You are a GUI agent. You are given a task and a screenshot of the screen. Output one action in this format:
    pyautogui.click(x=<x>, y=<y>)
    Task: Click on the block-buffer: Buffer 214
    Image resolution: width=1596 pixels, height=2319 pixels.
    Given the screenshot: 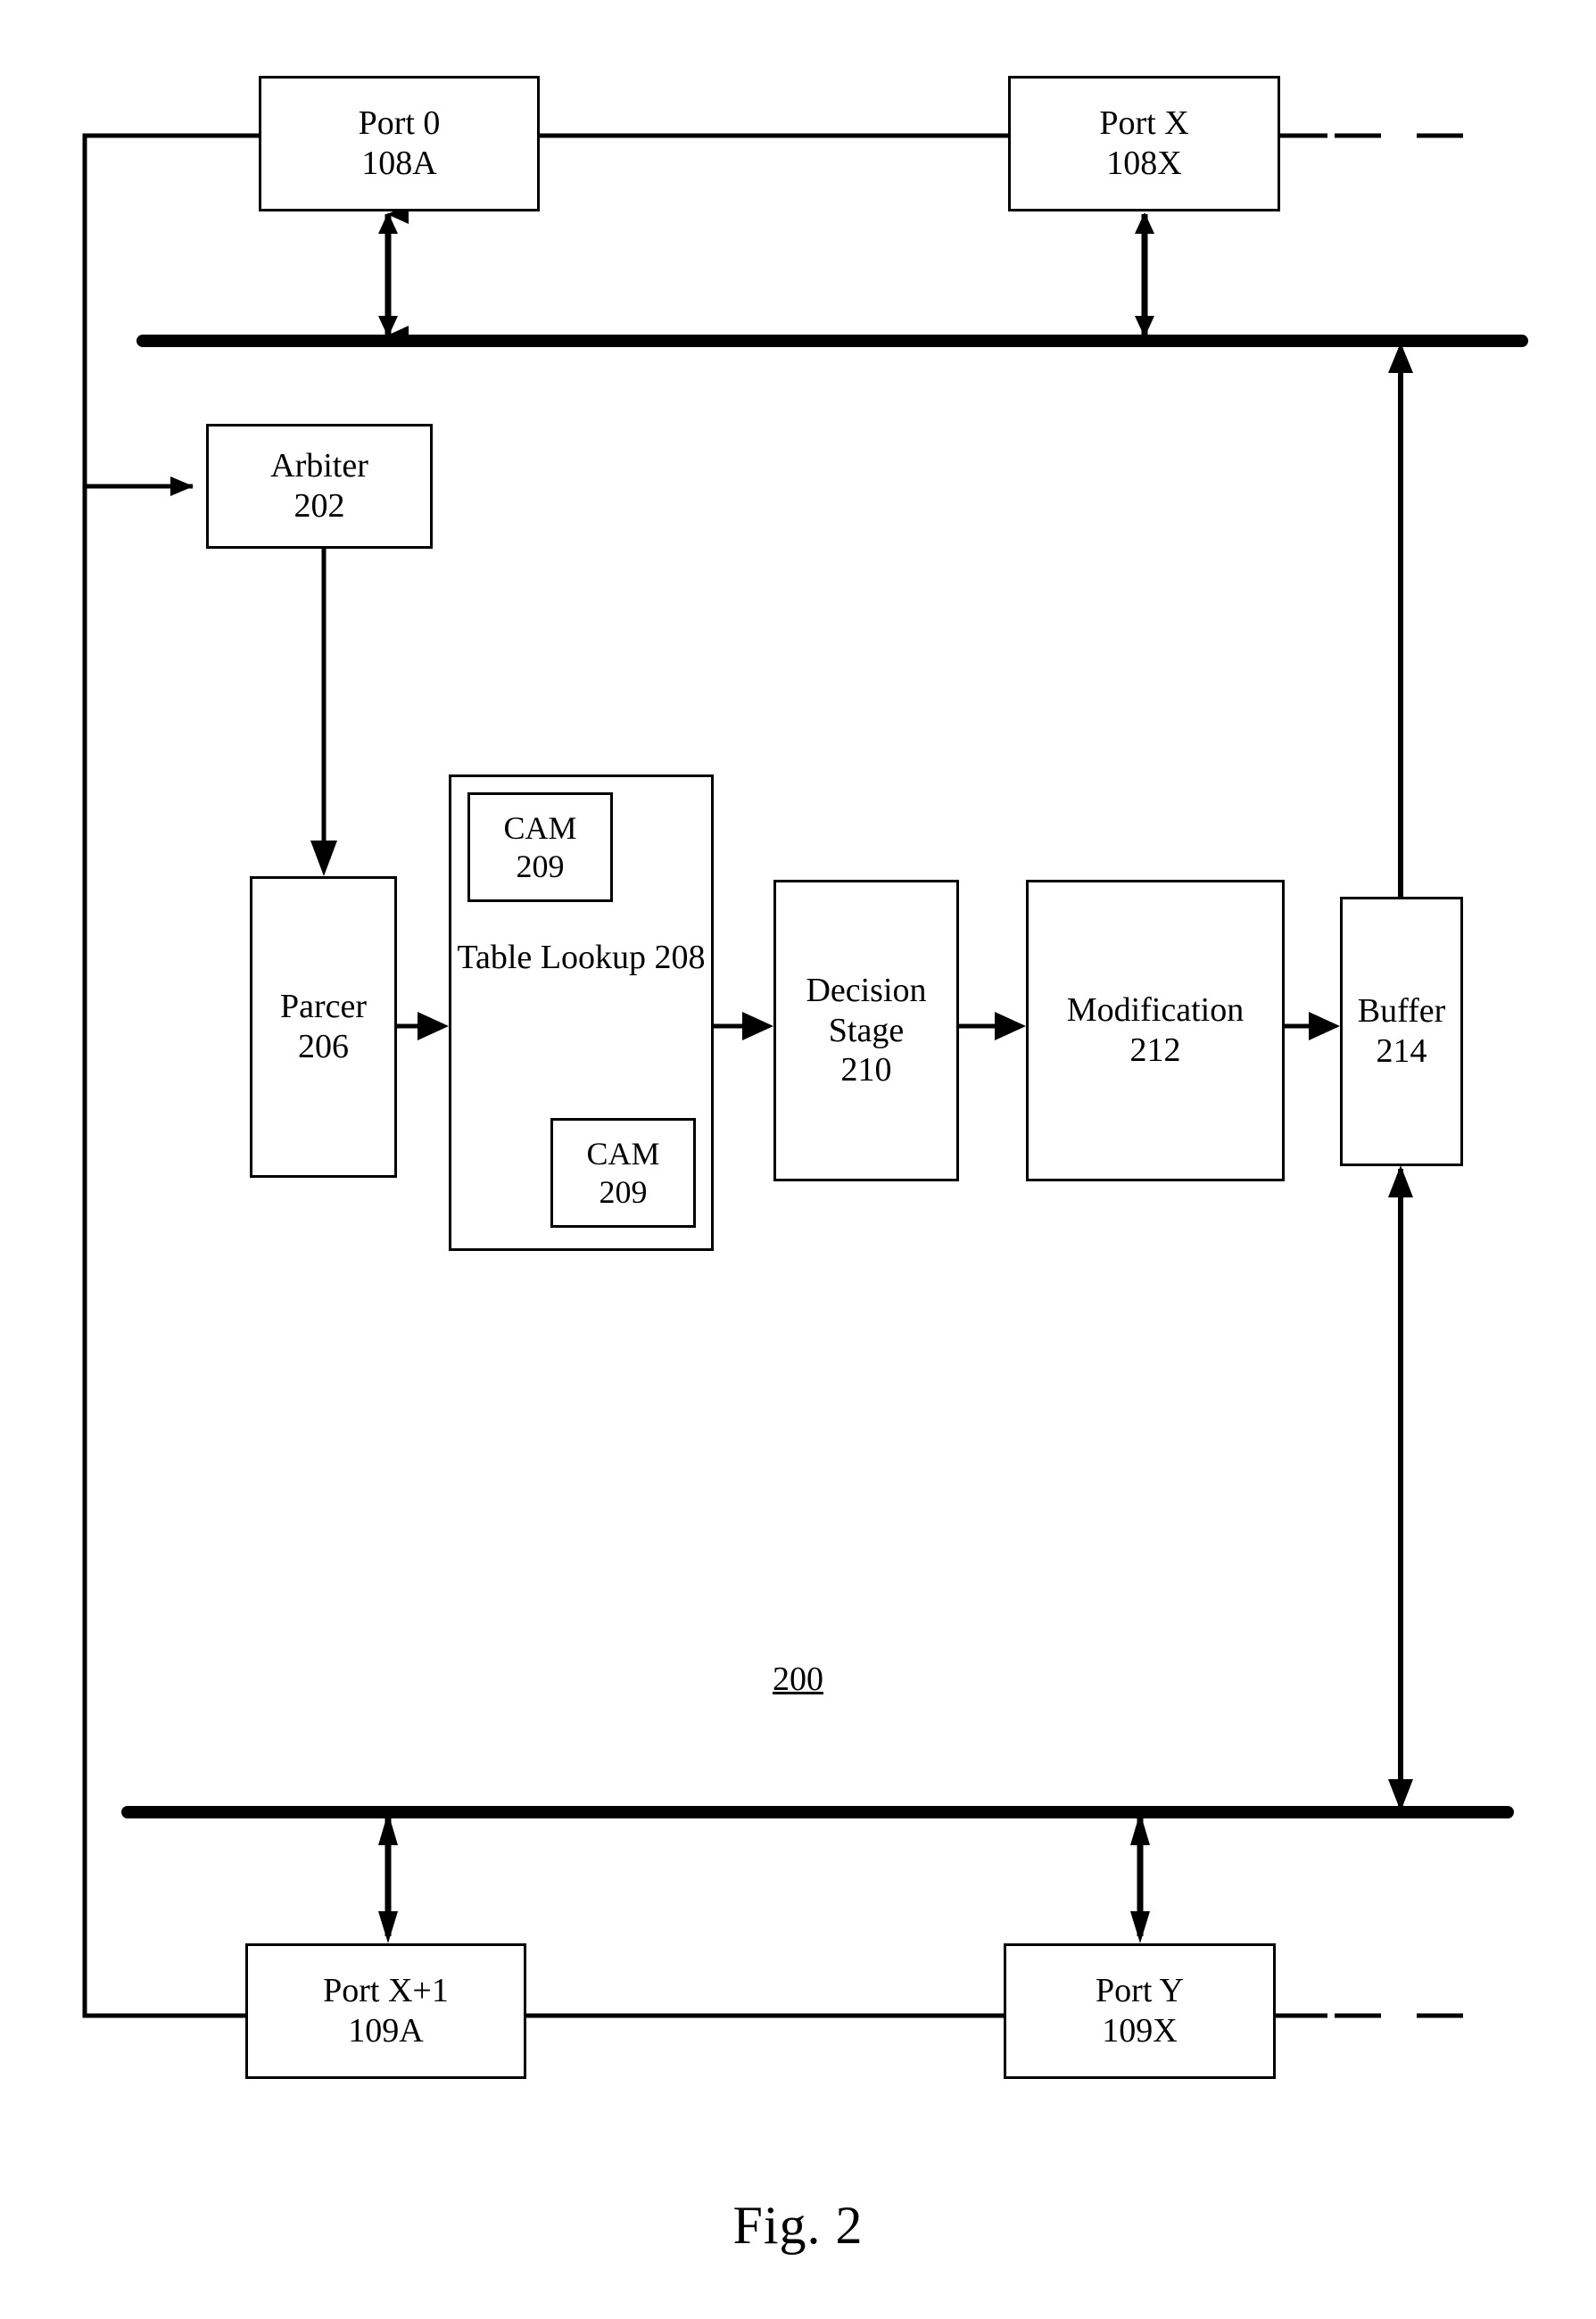 What is the action you would take?
    pyautogui.click(x=1401, y=1031)
    